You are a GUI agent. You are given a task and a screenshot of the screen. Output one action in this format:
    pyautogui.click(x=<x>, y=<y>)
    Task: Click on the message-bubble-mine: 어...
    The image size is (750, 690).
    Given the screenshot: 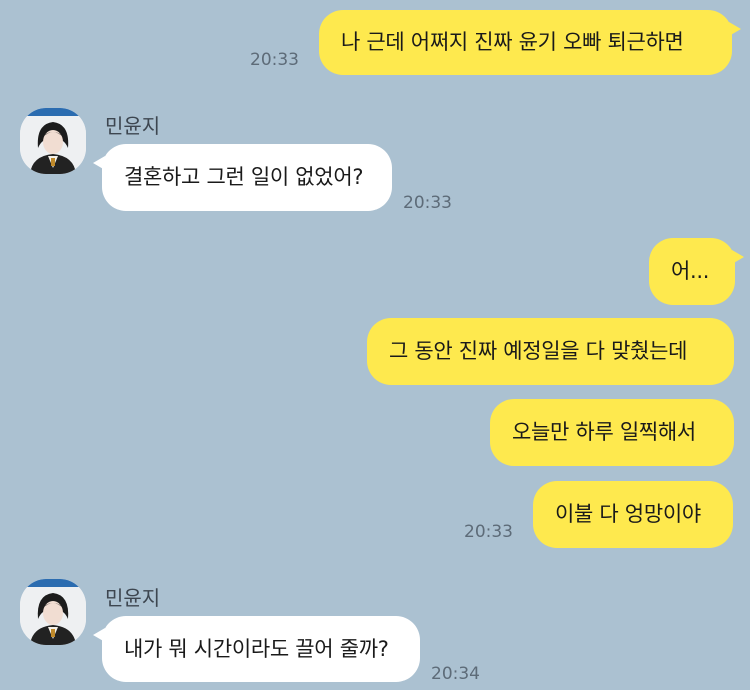 What is the action you would take?
    pyautogui.click(x=696, y=271)
    